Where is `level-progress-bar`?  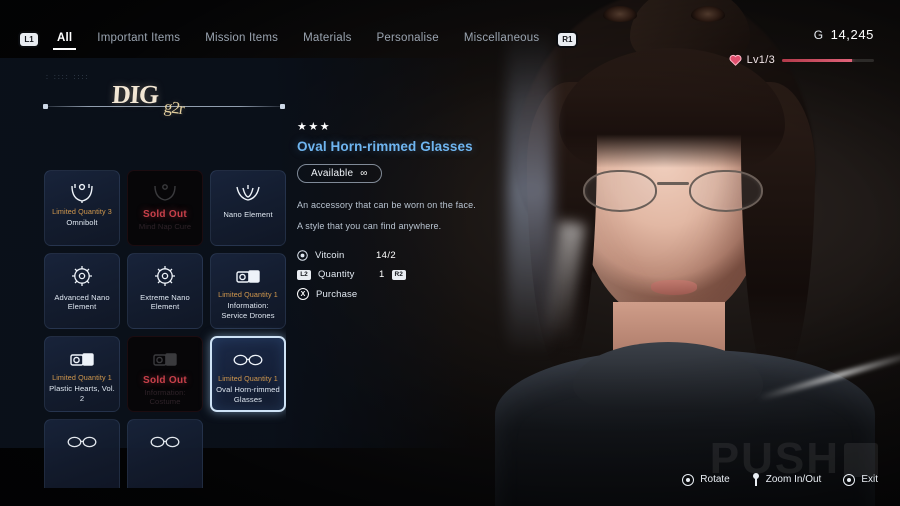
level-progress-bar is located at coordinates (828, 60).